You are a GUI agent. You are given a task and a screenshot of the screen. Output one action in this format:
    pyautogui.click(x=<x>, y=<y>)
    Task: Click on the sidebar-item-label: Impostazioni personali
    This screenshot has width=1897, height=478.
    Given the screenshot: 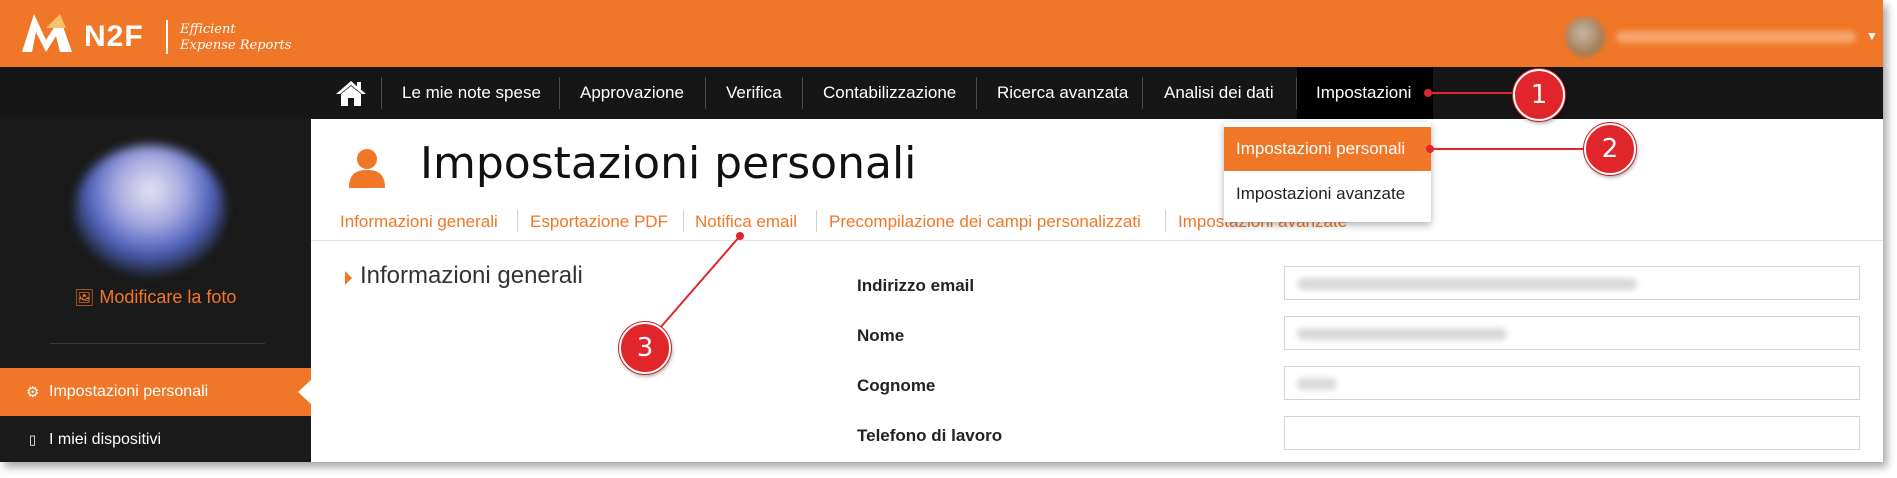 What is the action you would take?
    pyautogui.click(x=128, y=392)
    